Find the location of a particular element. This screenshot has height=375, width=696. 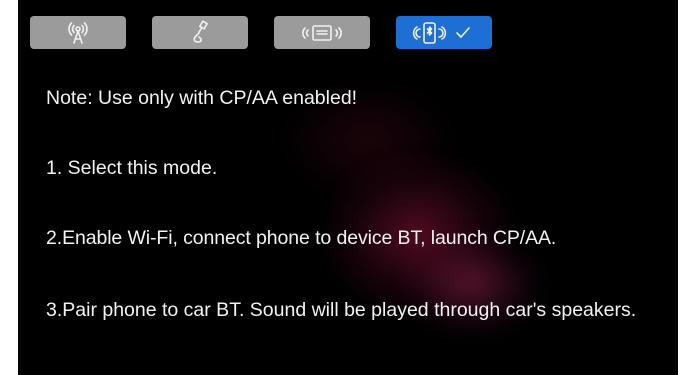

bluetooth-phone-icon is located at coordinates (441, 32).